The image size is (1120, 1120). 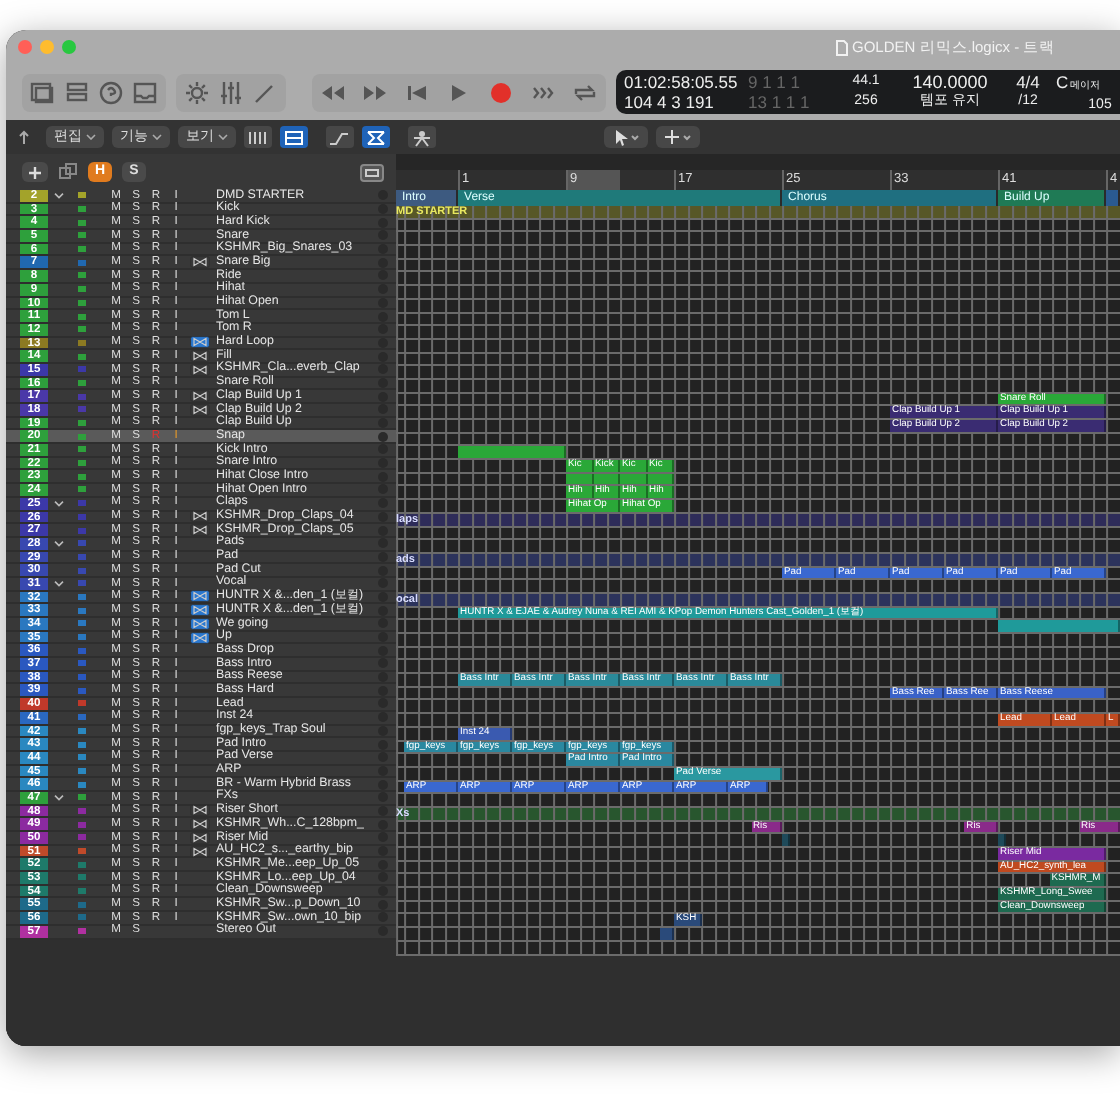 What do you see at coordinates (372, 172) in the screenshot?
I see `display-icon` at bounding box center [372, 172].